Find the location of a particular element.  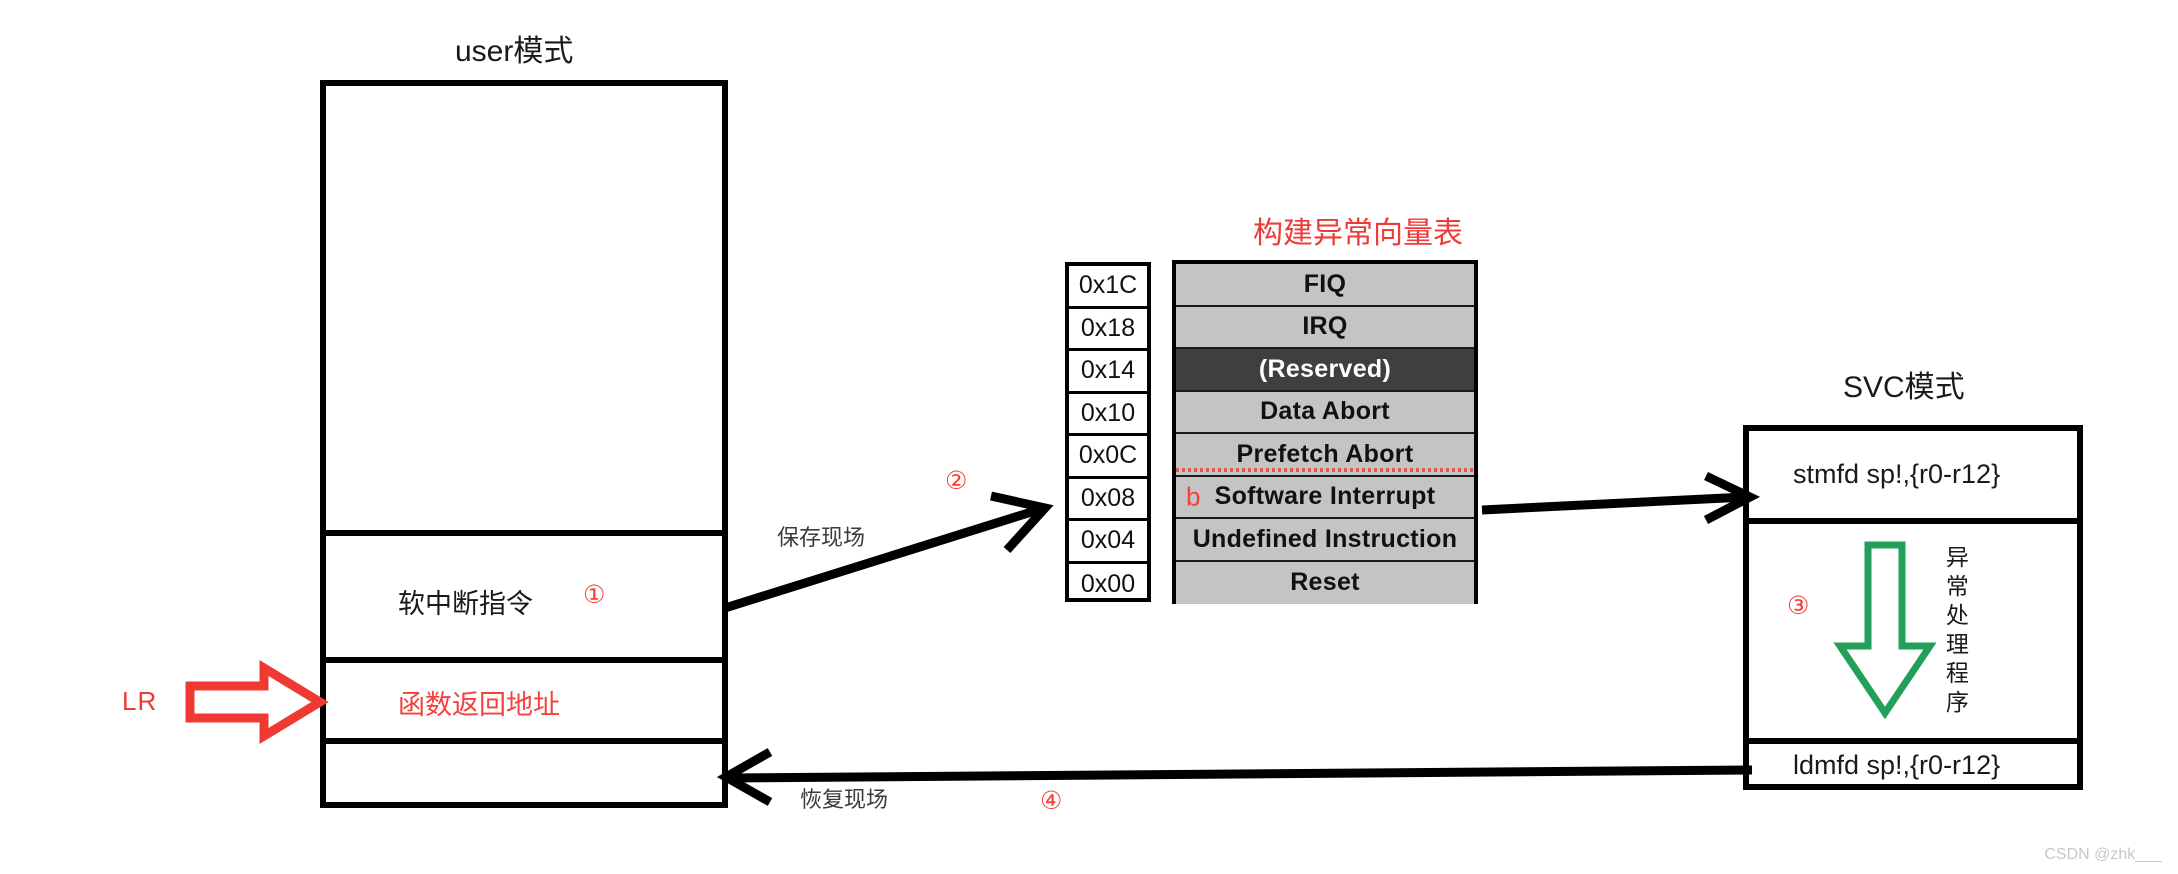

vector-address-column: 0x1C 0x18 0x14 0x10 0x0C 0x08 0x04 0x00 is located at coordinates (1108, 432).